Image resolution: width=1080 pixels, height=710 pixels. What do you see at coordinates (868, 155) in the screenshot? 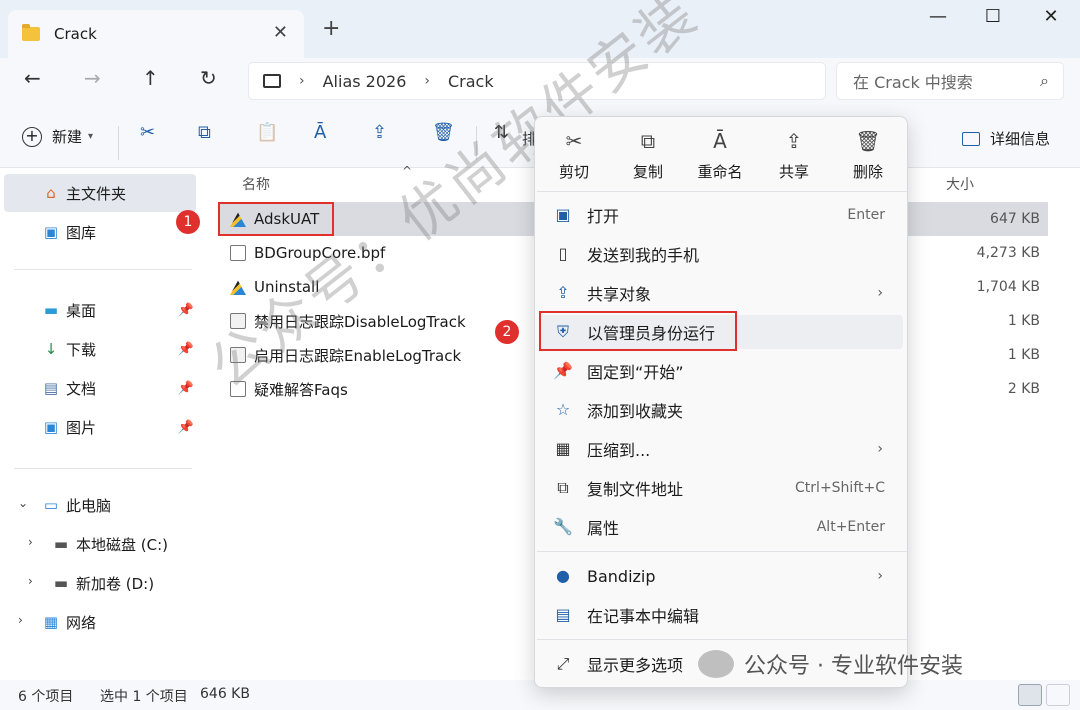
I see `context-delete-button: 🗑 删除` at bounding box center [868, 155].